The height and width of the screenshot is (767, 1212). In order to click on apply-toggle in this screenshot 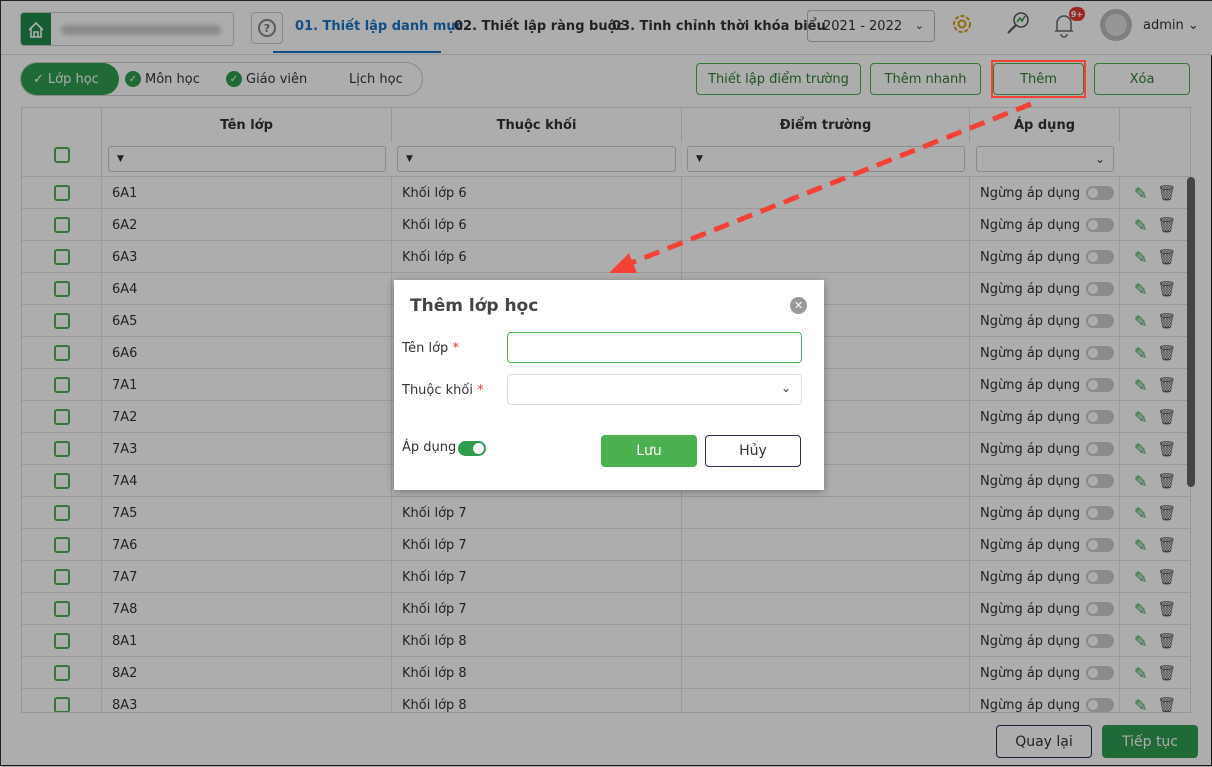, I will do `click(472, 448)`.